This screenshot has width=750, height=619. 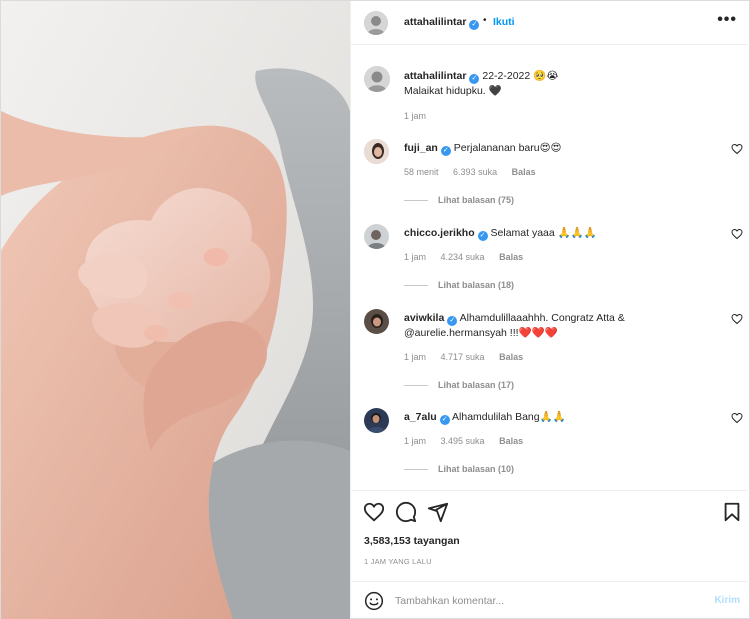 What do you see at coordinates (732, 512) in the screenshot?
I see `save-bookmark-icon` at bounding box center [732, 512].